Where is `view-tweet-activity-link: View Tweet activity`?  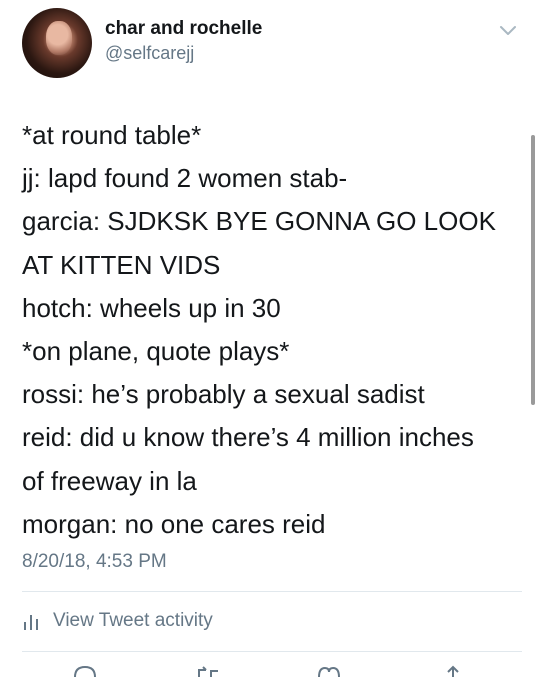 view-tweet-activity-link: View Tweet activity is located at coordinates (117, 621).